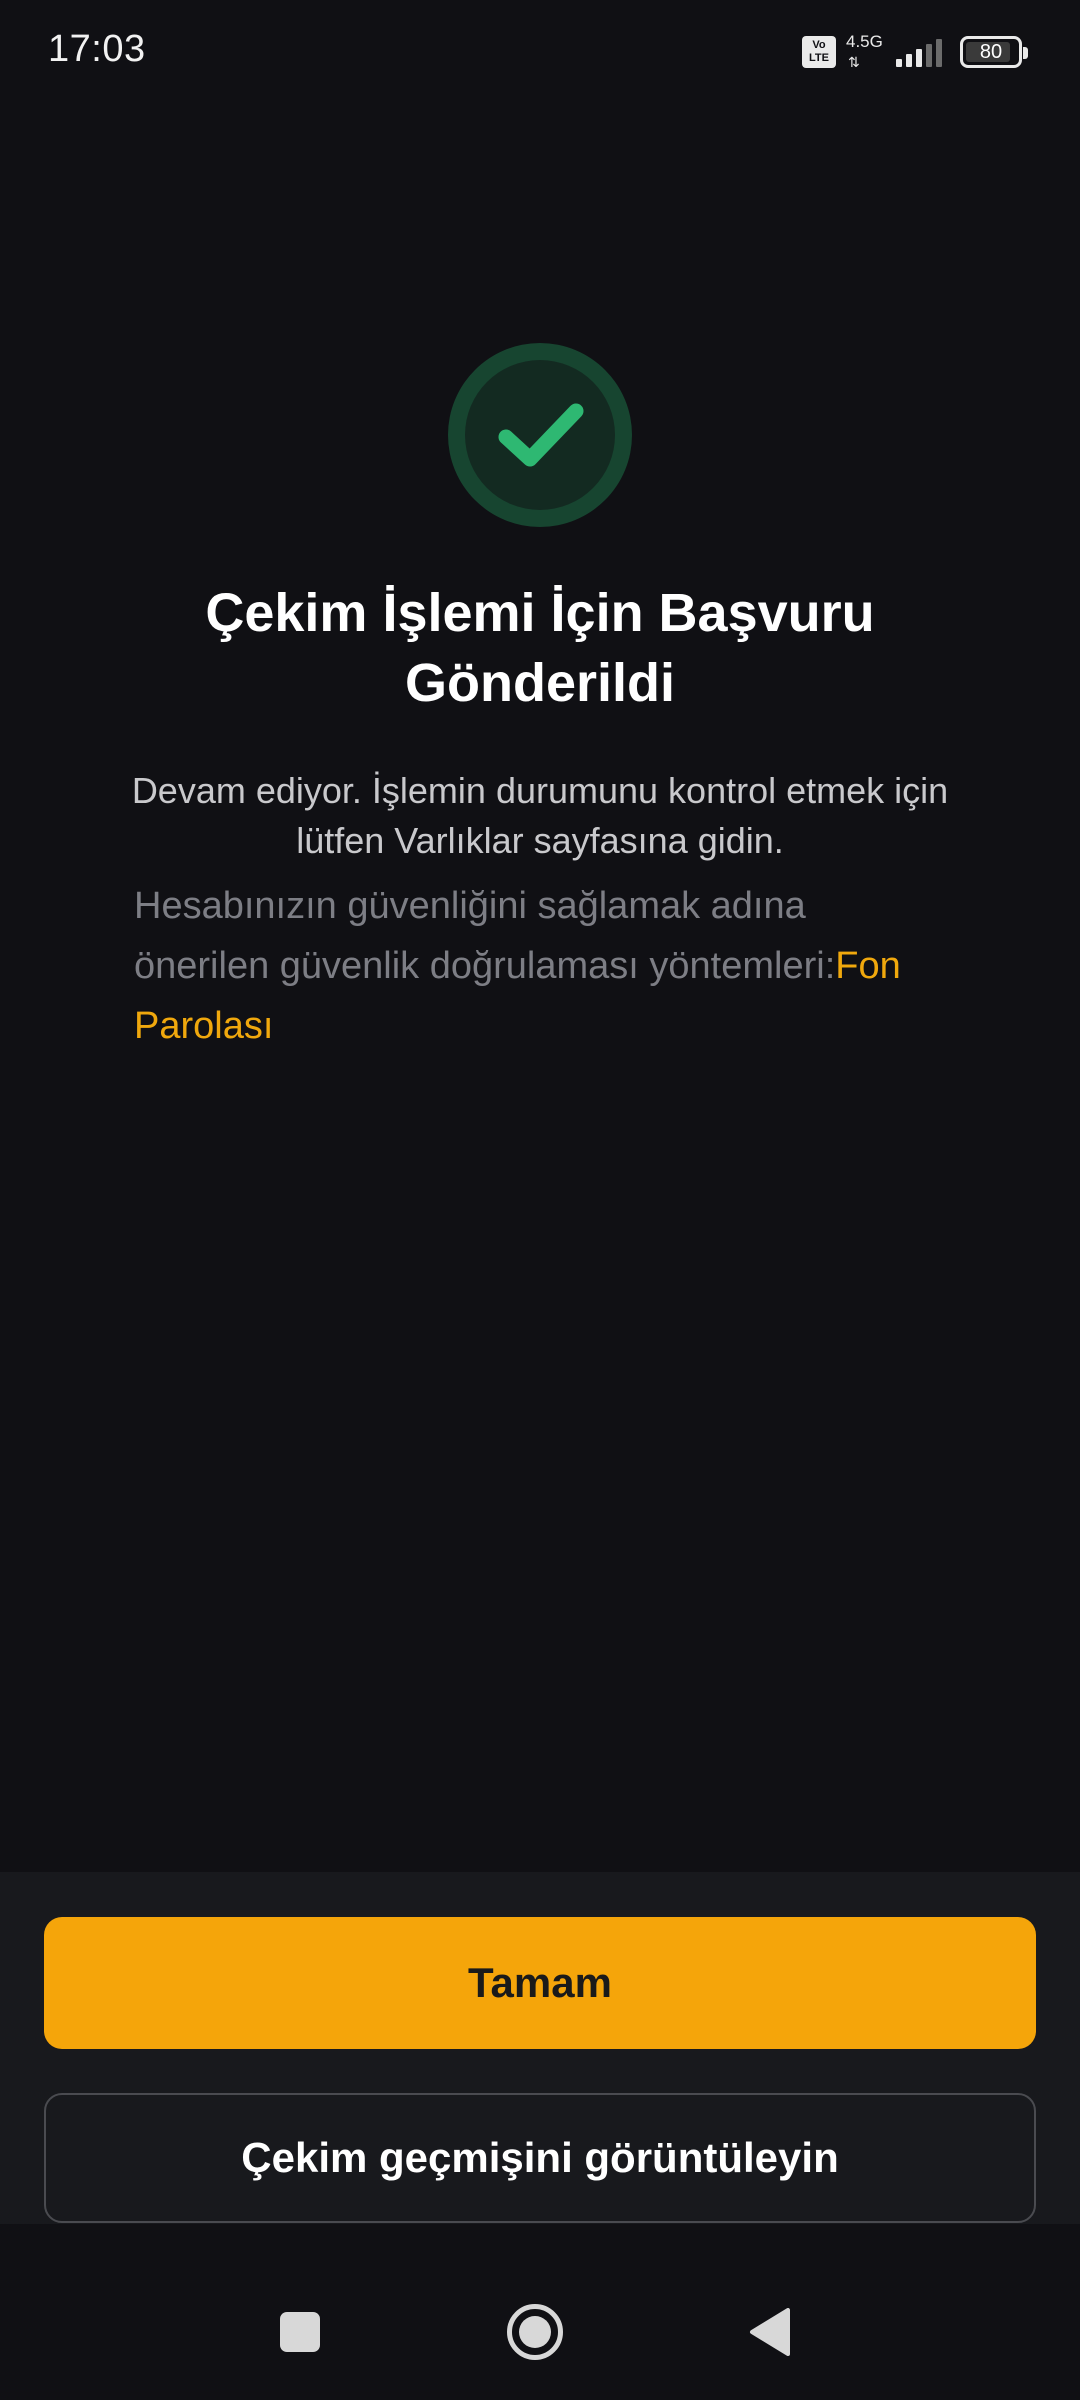  I want to click on battery-icon: 80, so click(994, 52).